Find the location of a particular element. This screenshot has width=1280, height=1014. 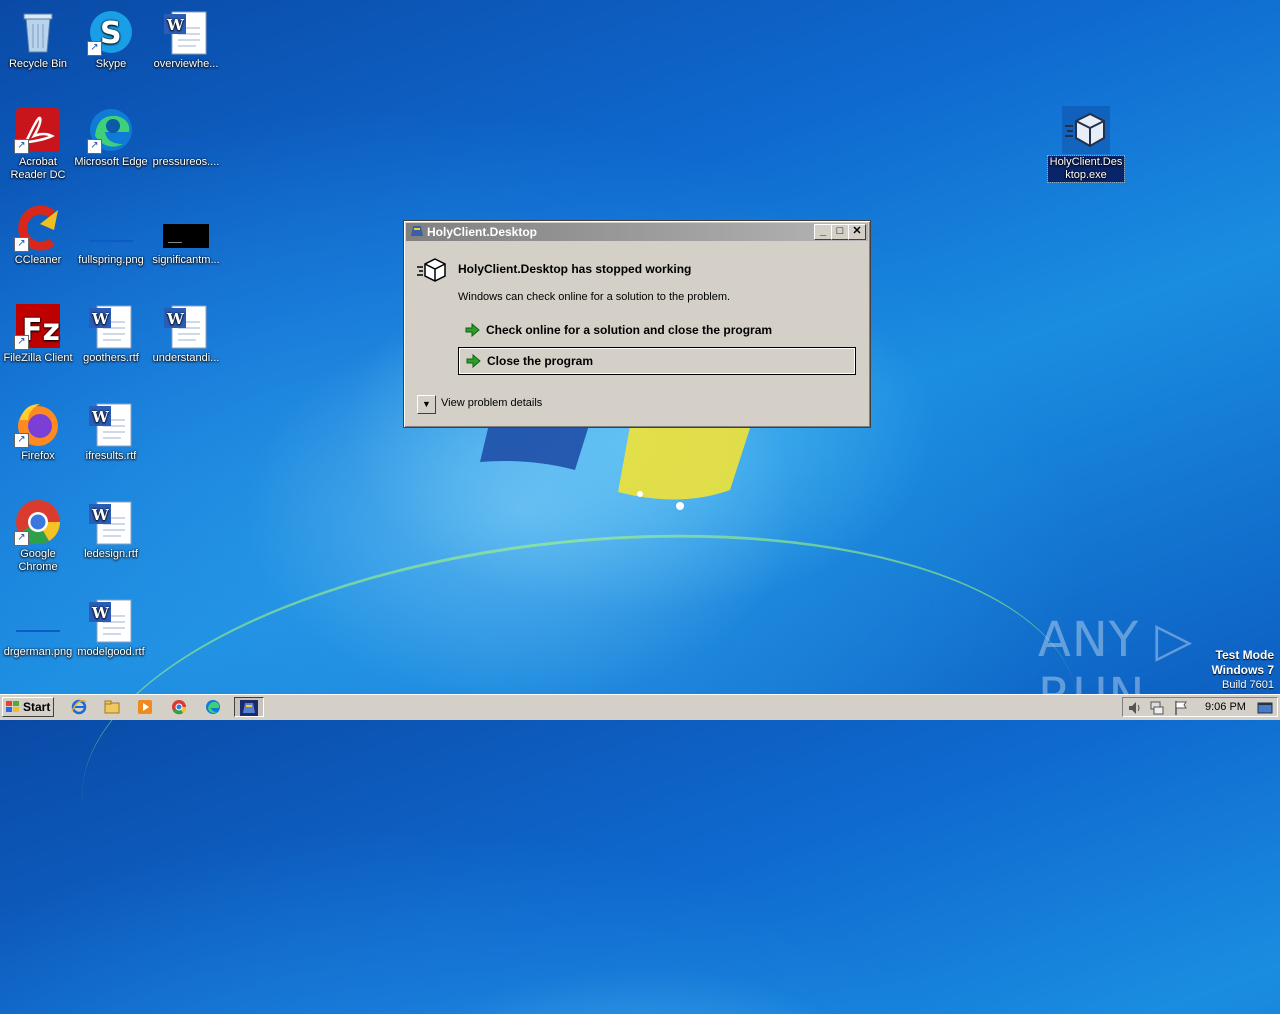

desktop-icon-label: fullspring.png is located at coordinates (111, 260).